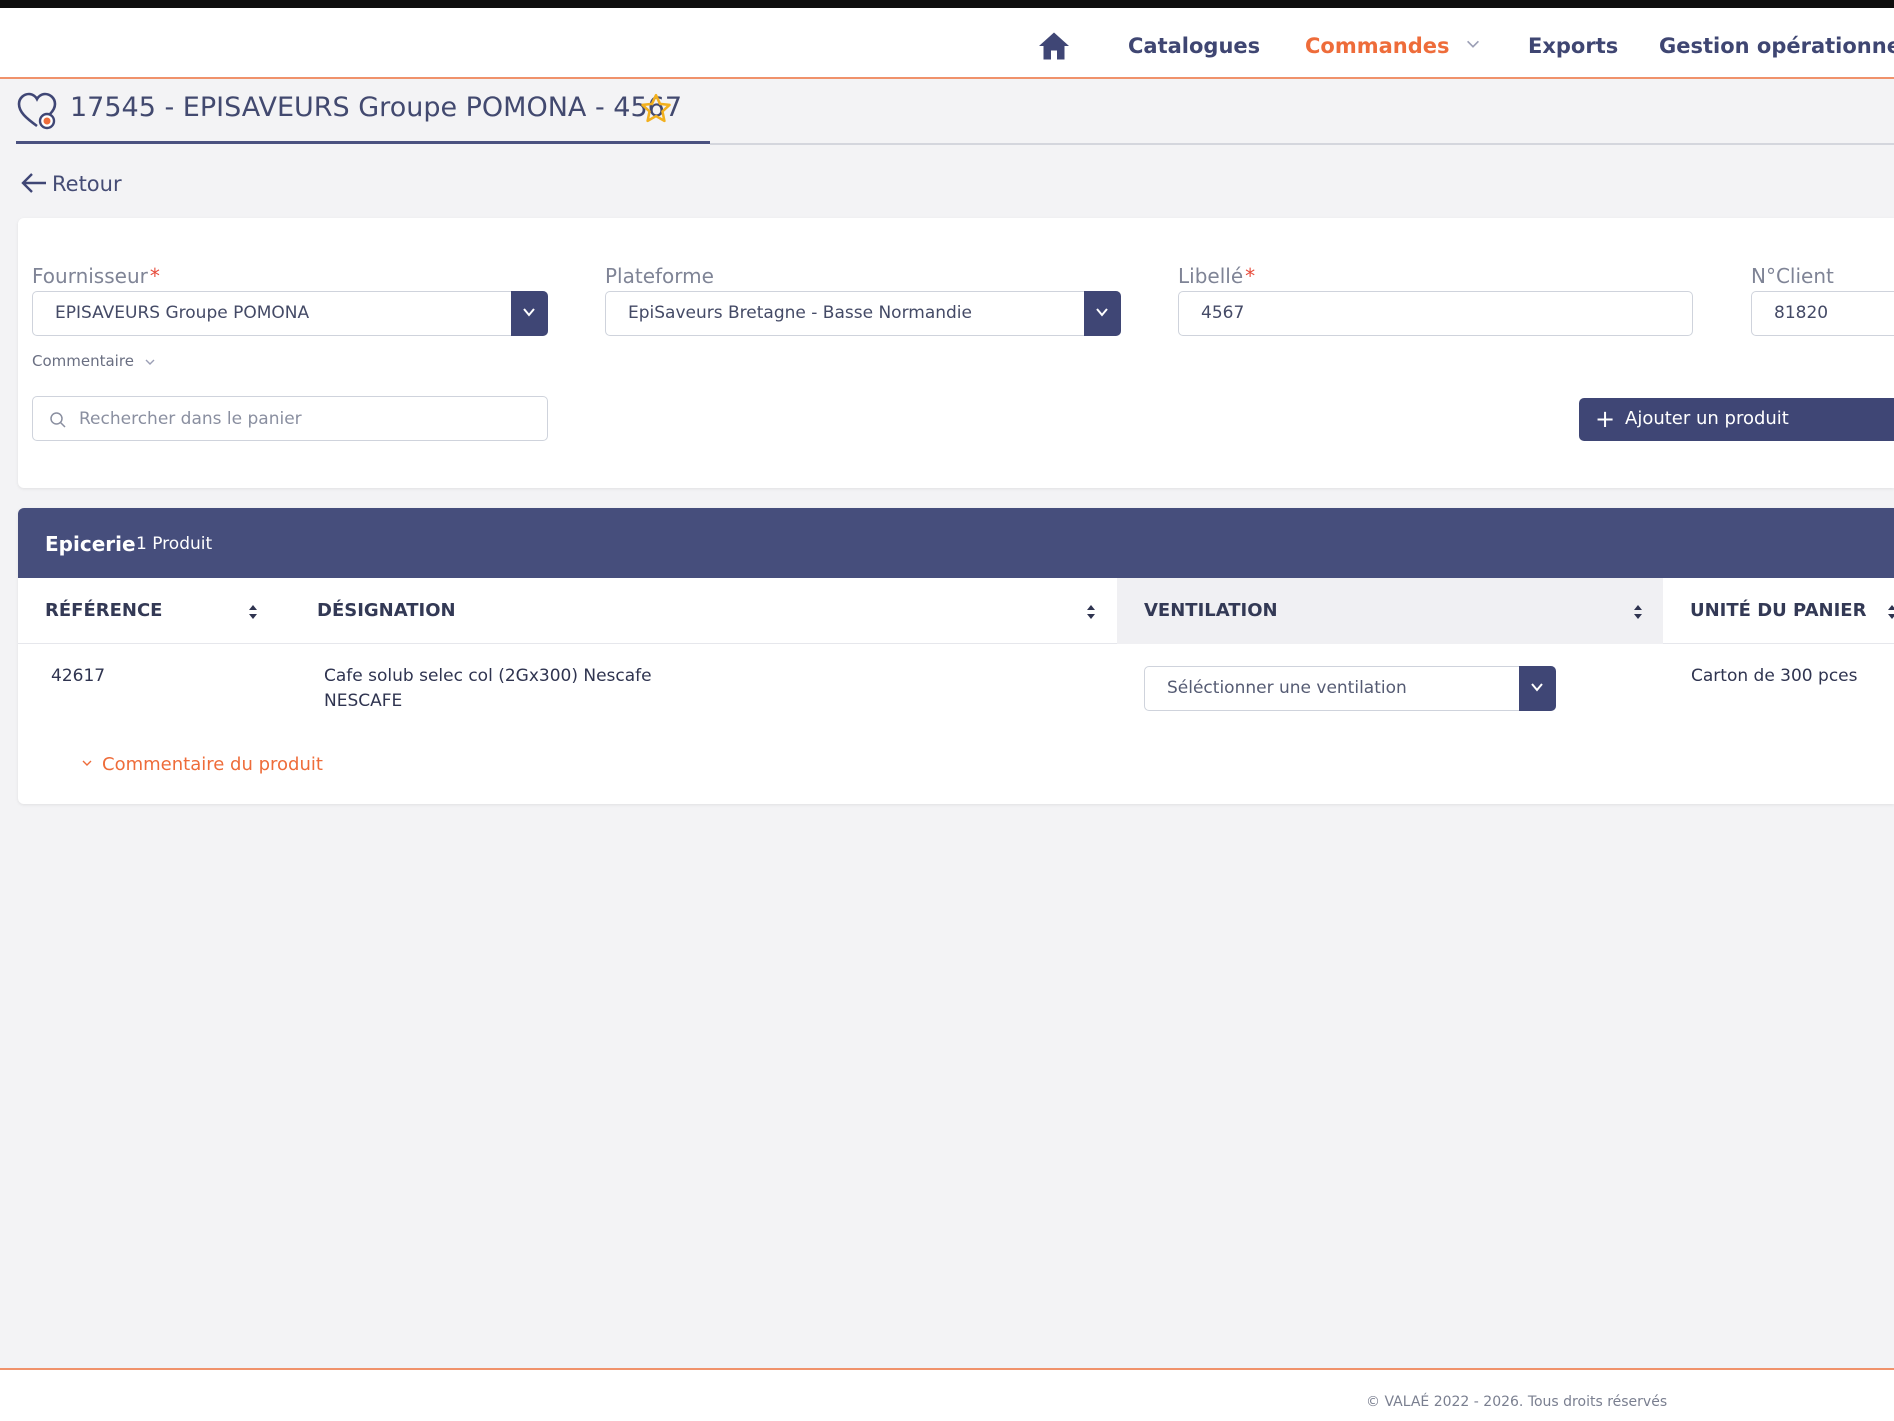  I want to click on row-designation: Cafe solub selec col (2Gx300) Nescafe, so click(488, 676).